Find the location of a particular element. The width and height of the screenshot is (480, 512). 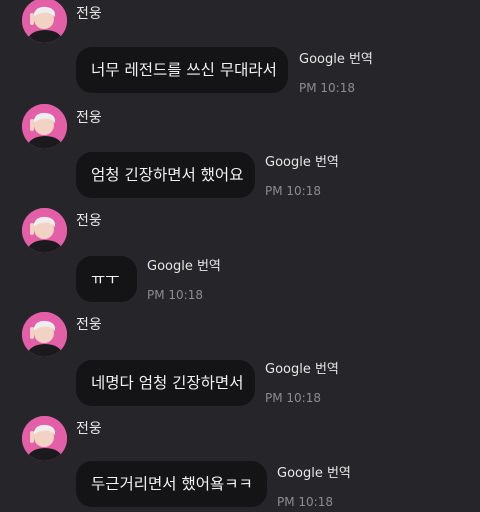

message-bubble: 엄청 긴장하면서 했어요 is located at coordinates (165, 175).